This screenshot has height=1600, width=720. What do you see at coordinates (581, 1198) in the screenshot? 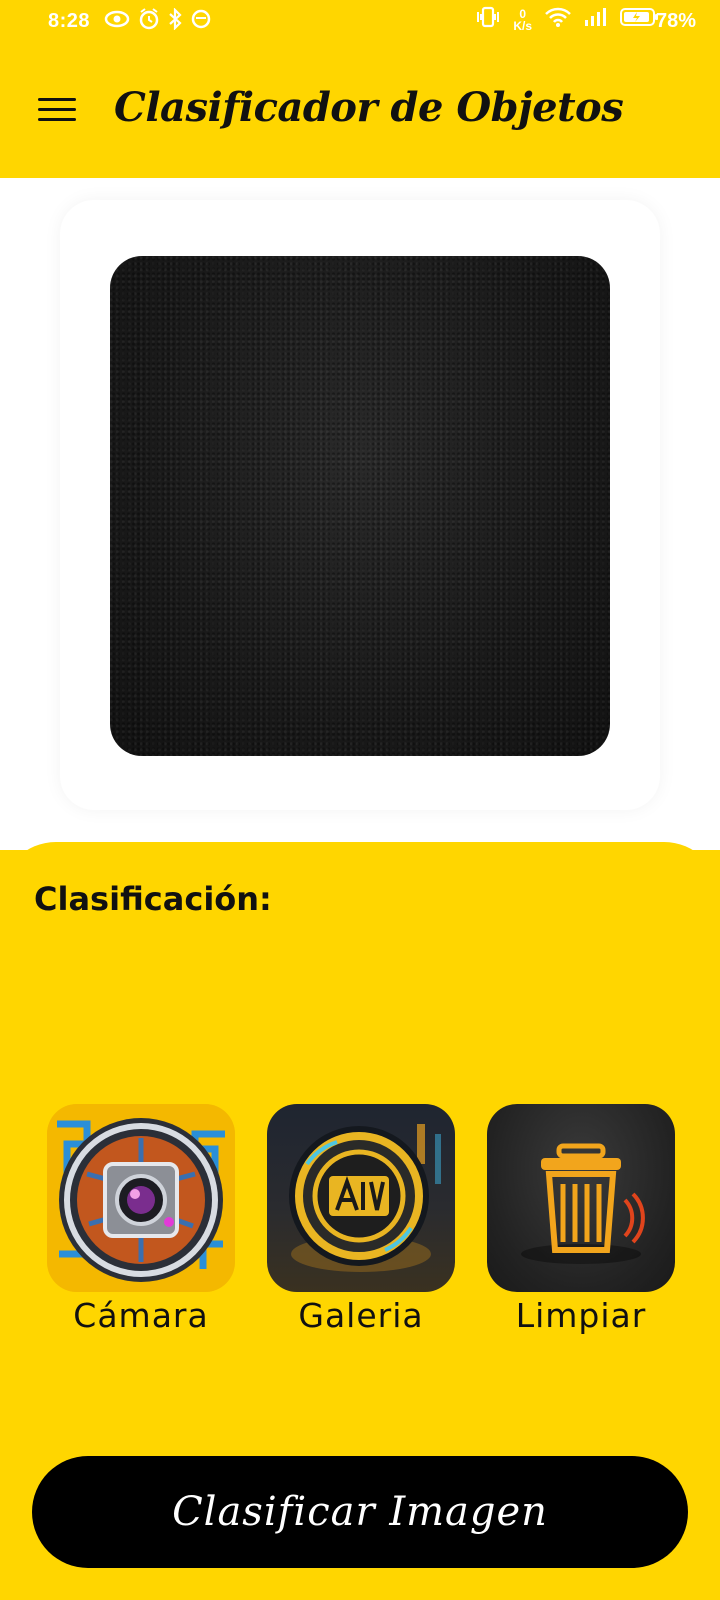
I see `trash-icon` at bounding box center [581, 1198].